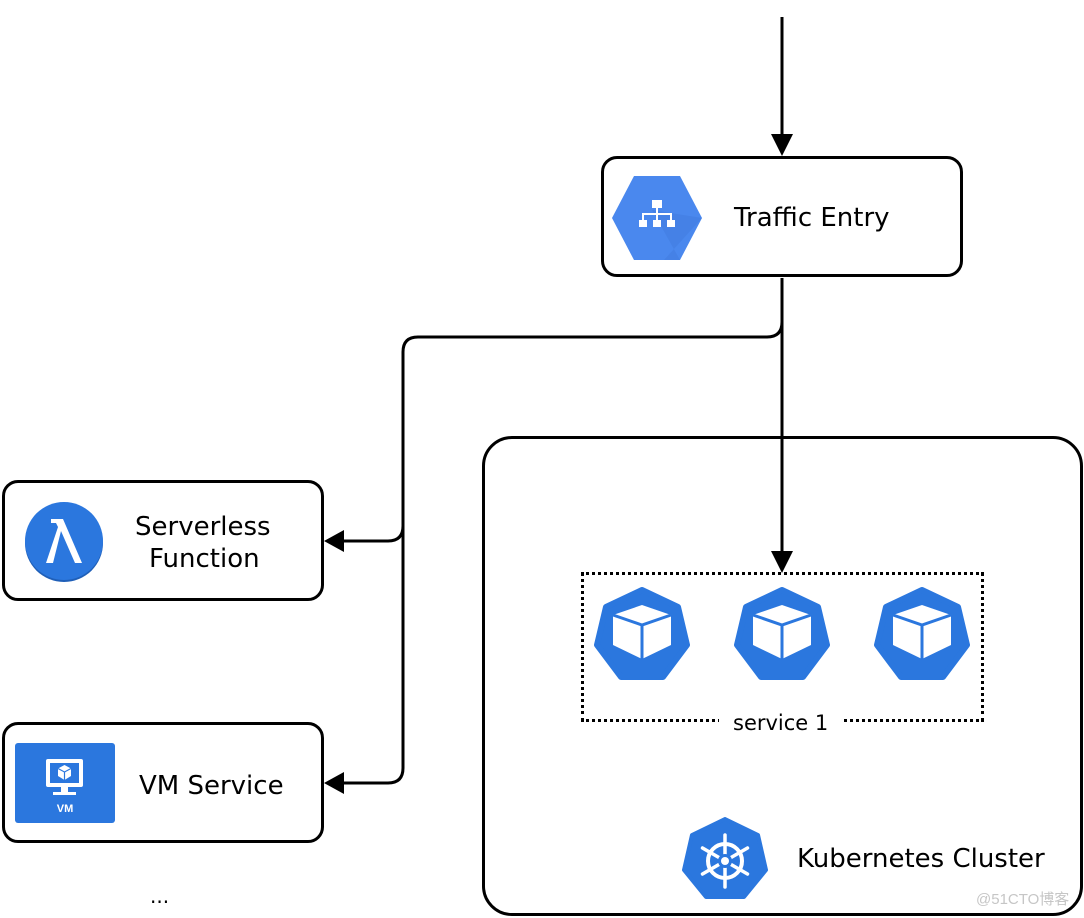  I want to click on vm-service-node: VM VM Service, so click(163, 782).